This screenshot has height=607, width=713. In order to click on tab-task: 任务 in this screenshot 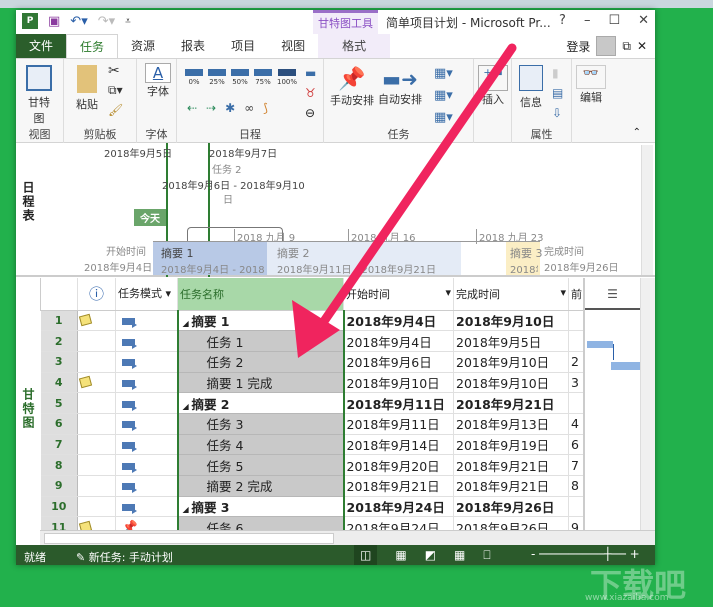, I will do `click(92, 46)`.